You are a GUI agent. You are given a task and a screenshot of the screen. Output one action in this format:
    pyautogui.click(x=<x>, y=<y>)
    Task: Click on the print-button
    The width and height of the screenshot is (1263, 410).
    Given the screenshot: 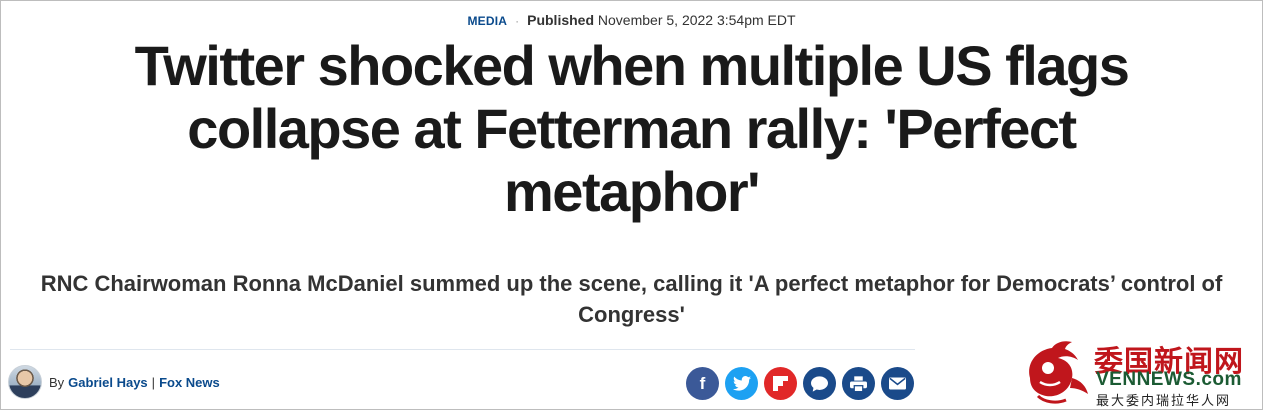 What is the action you would take?
    pyautogui.click(x=858, y=383)
    